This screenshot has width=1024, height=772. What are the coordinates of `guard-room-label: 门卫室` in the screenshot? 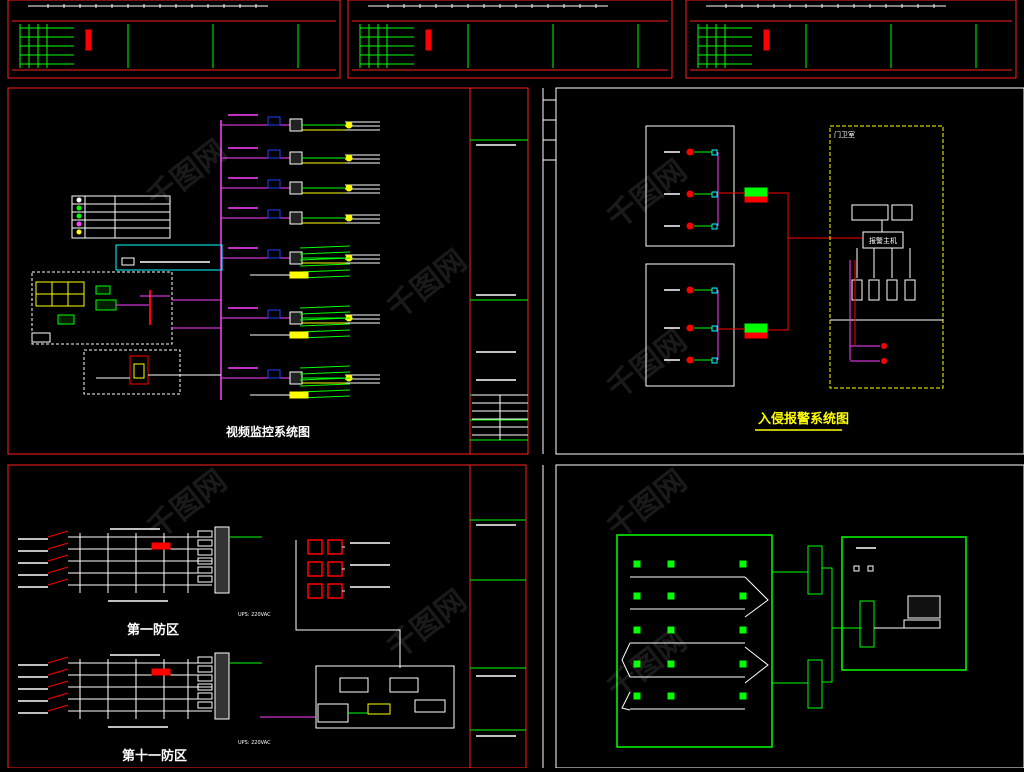 It's located at (844, 135).